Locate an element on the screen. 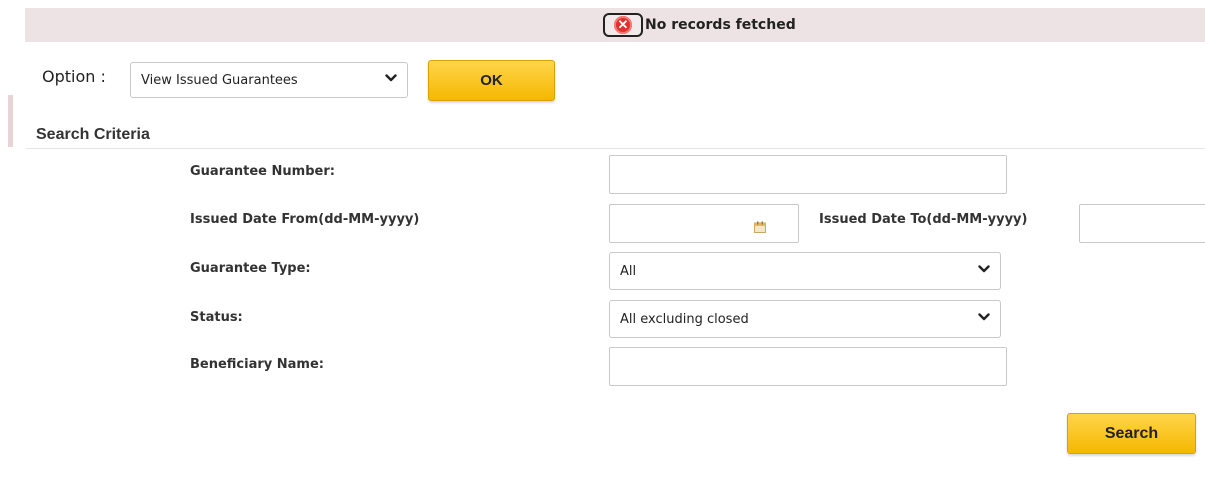 Image resolution: width=1205 pixels, height=491 pixels. issued-date-to-input is located at coordinates (1142, 223).